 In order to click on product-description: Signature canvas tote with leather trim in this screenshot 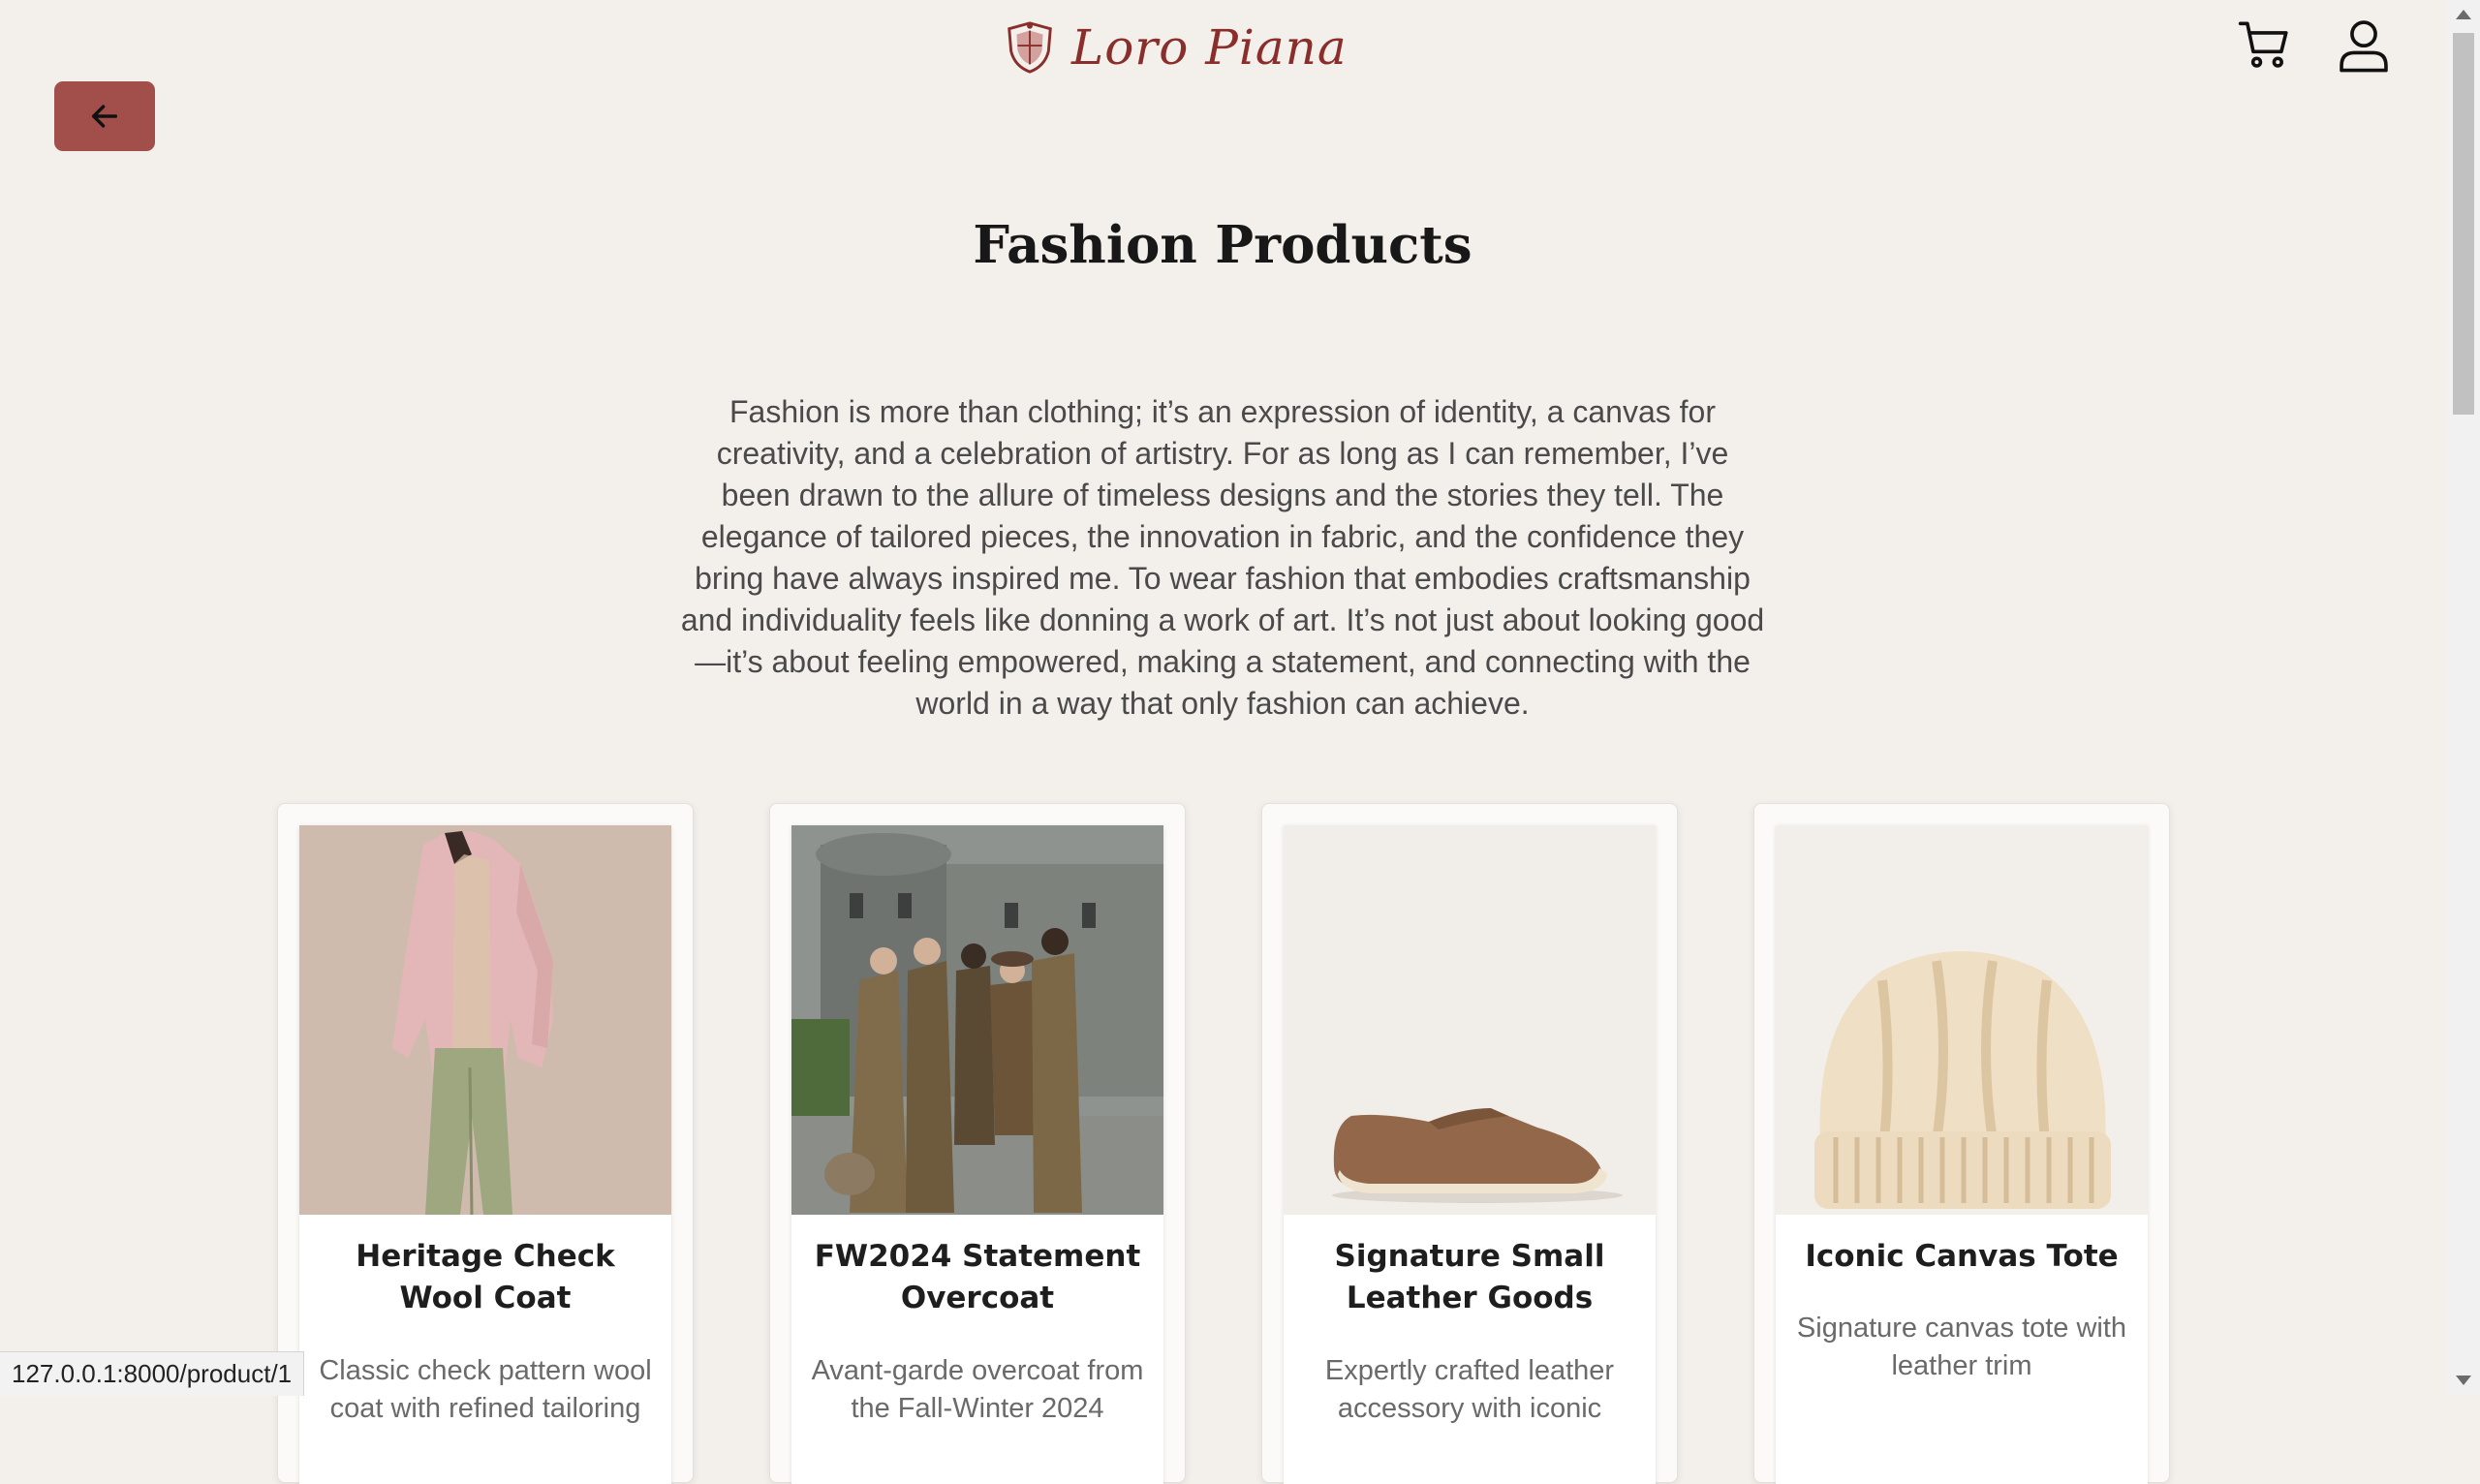, I will do `click(1961, 1347)`.